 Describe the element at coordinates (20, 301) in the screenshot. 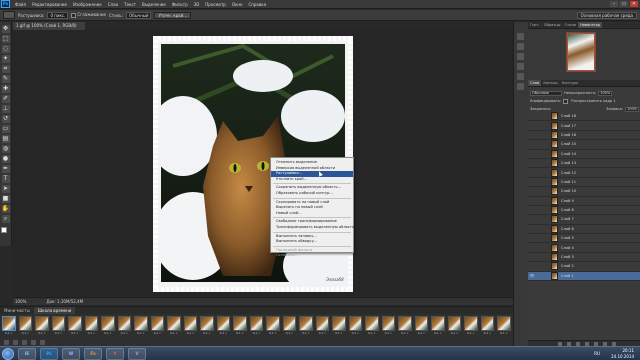

I see `zoom-level: 100%` at that location.